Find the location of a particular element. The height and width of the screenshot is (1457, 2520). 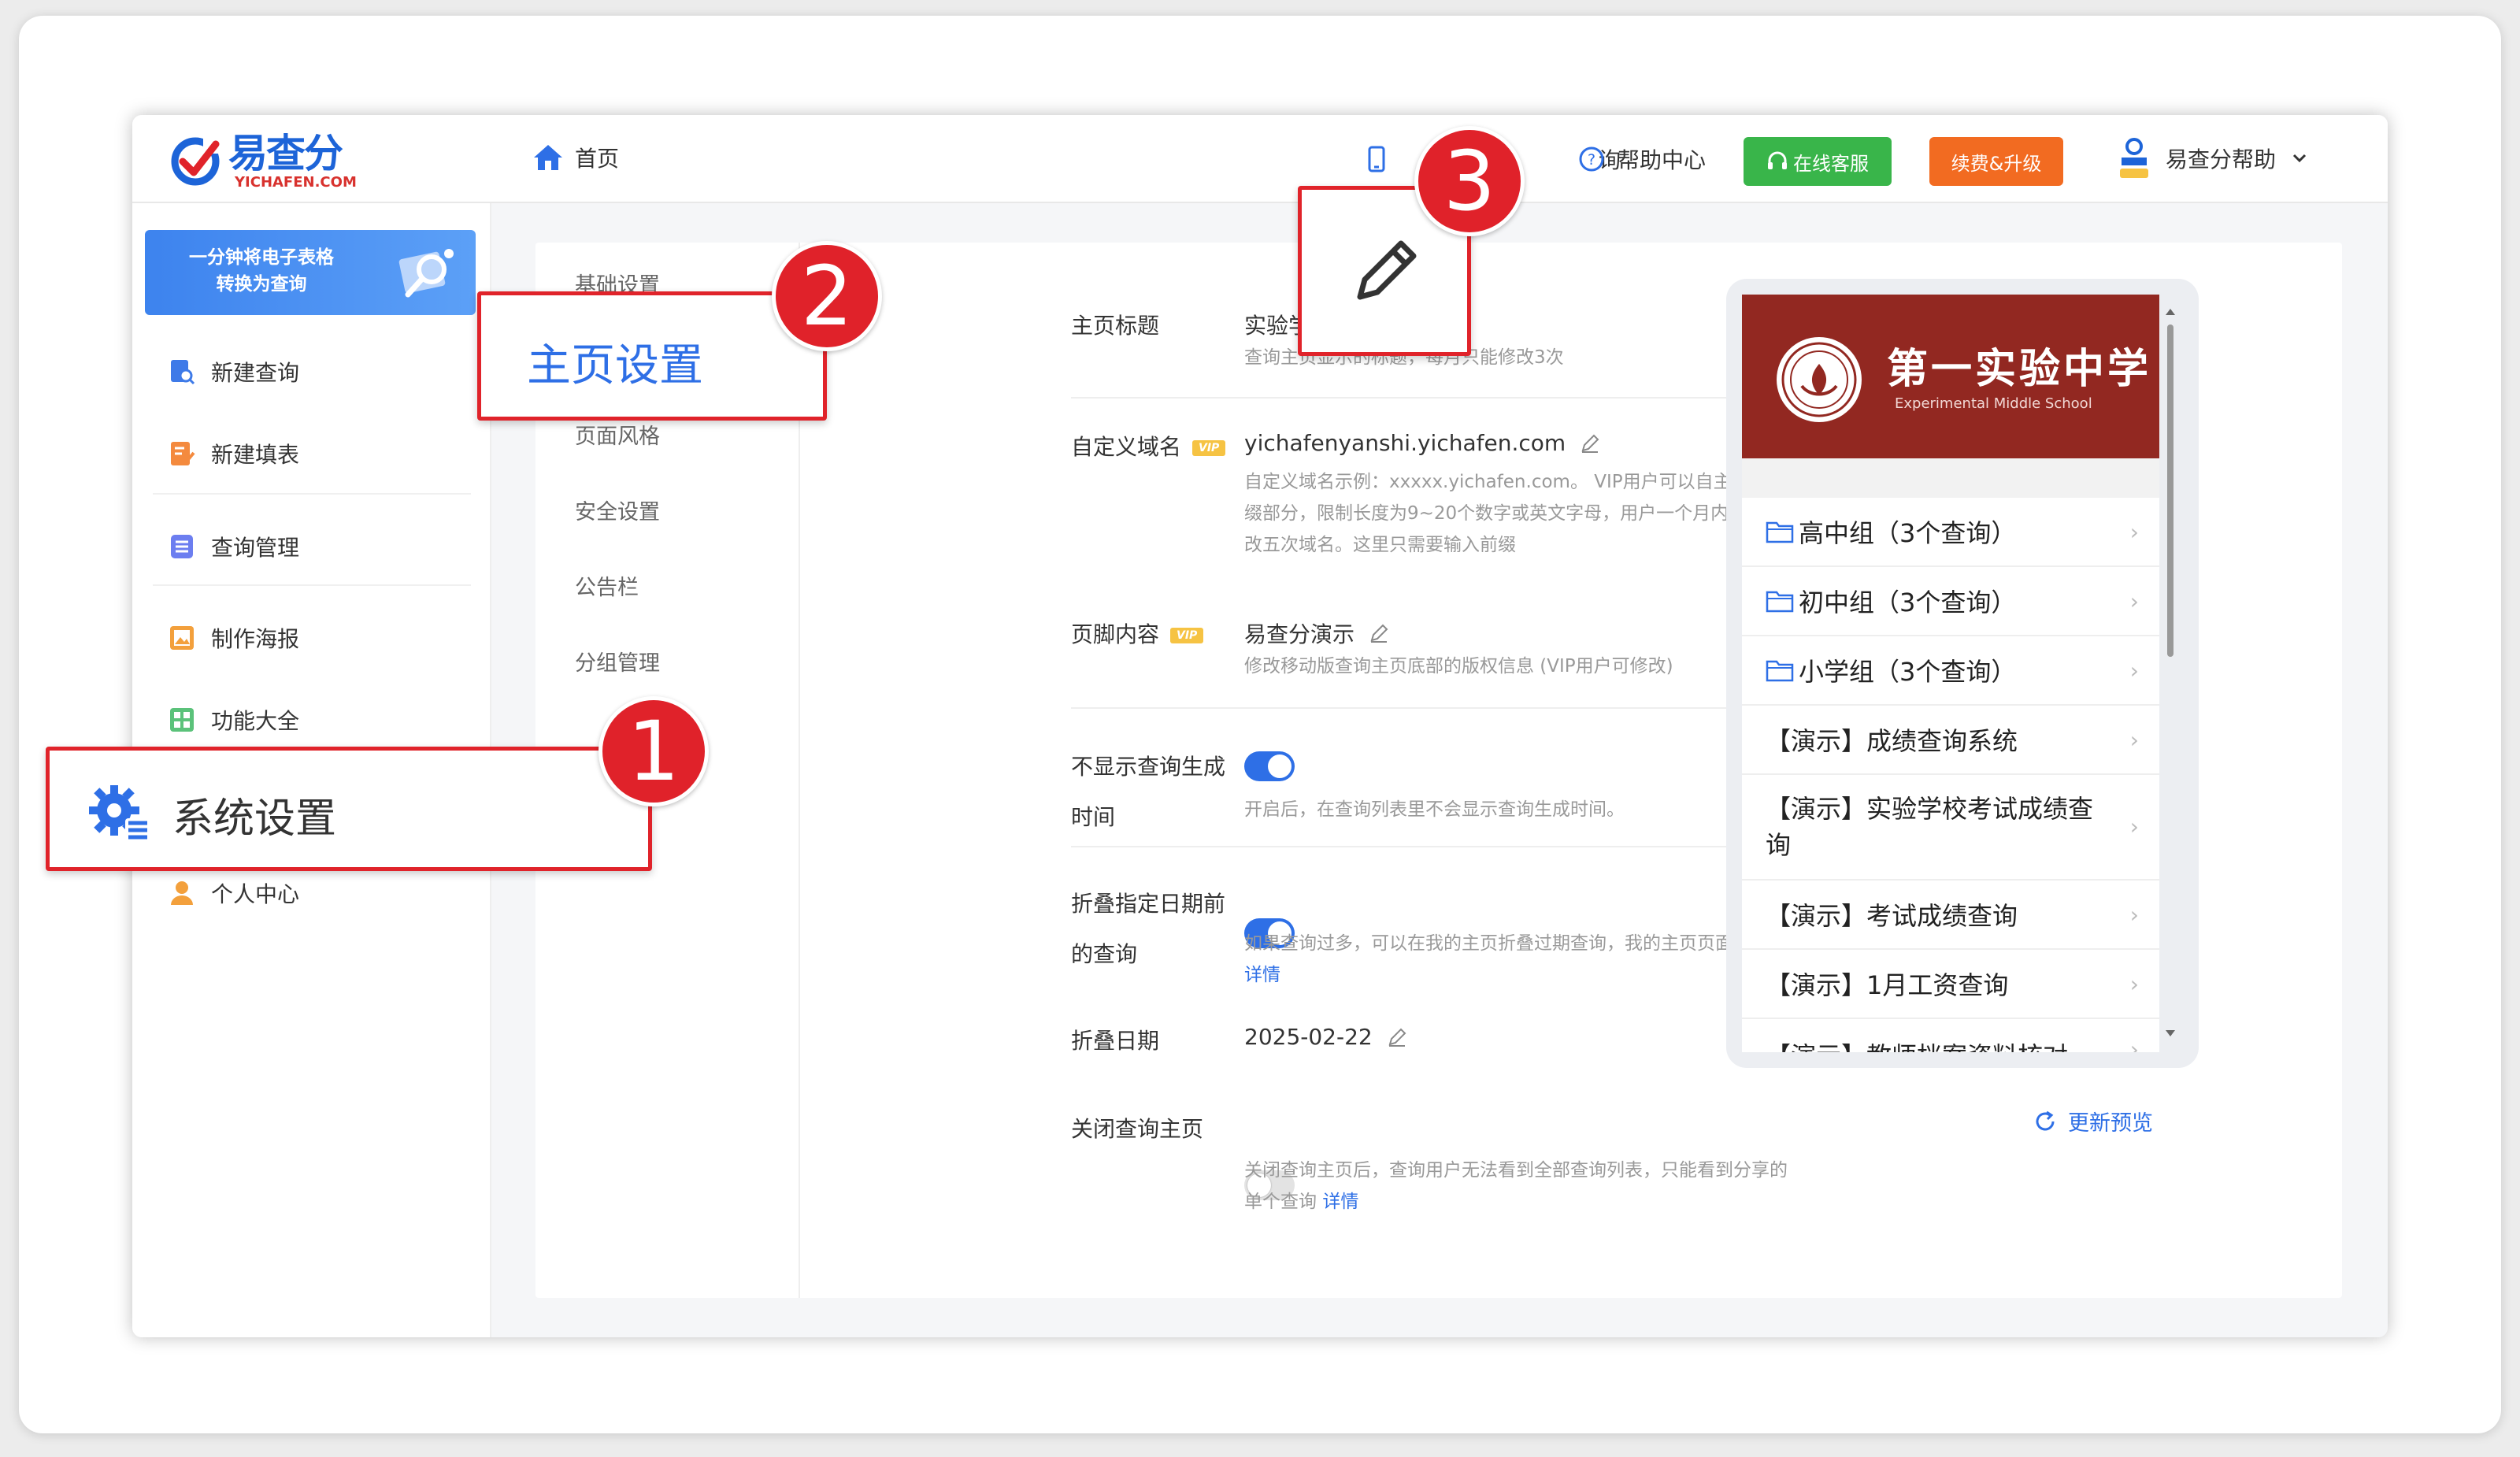

preview-item-label: 【演示】教师档案资料核对 is located at coordinates (1917, 1044).